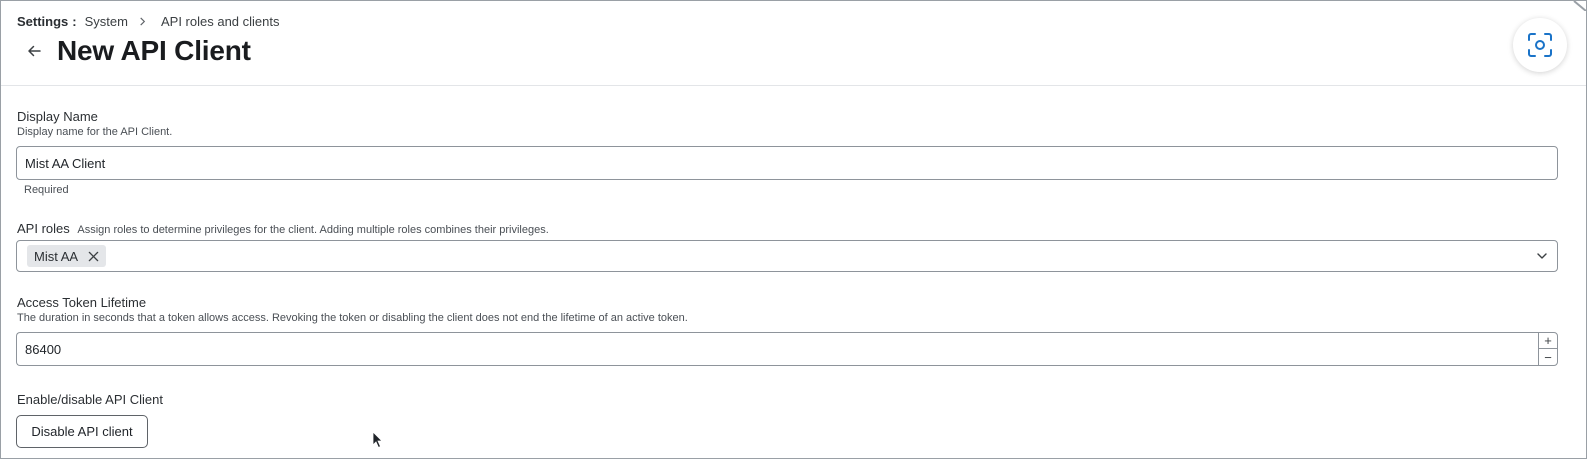  Describe the element at coordinates (82, 431) in the screenshot. I see `disable-api-client-button: Disable API client` at that location.